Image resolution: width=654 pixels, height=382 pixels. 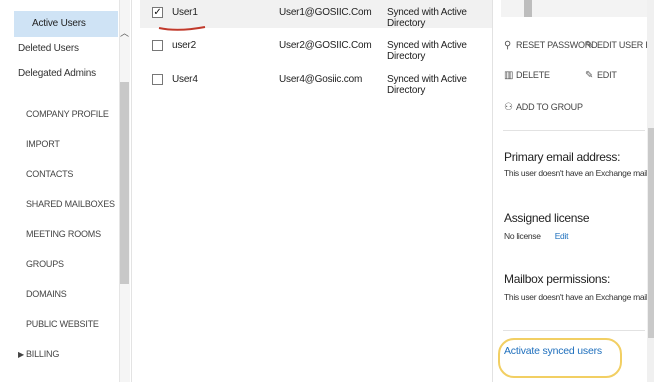 What do you see at coordinates (562, 236) in the screenshot?
I see `edit-license-link: Edit` at bounding box center [562, 236].